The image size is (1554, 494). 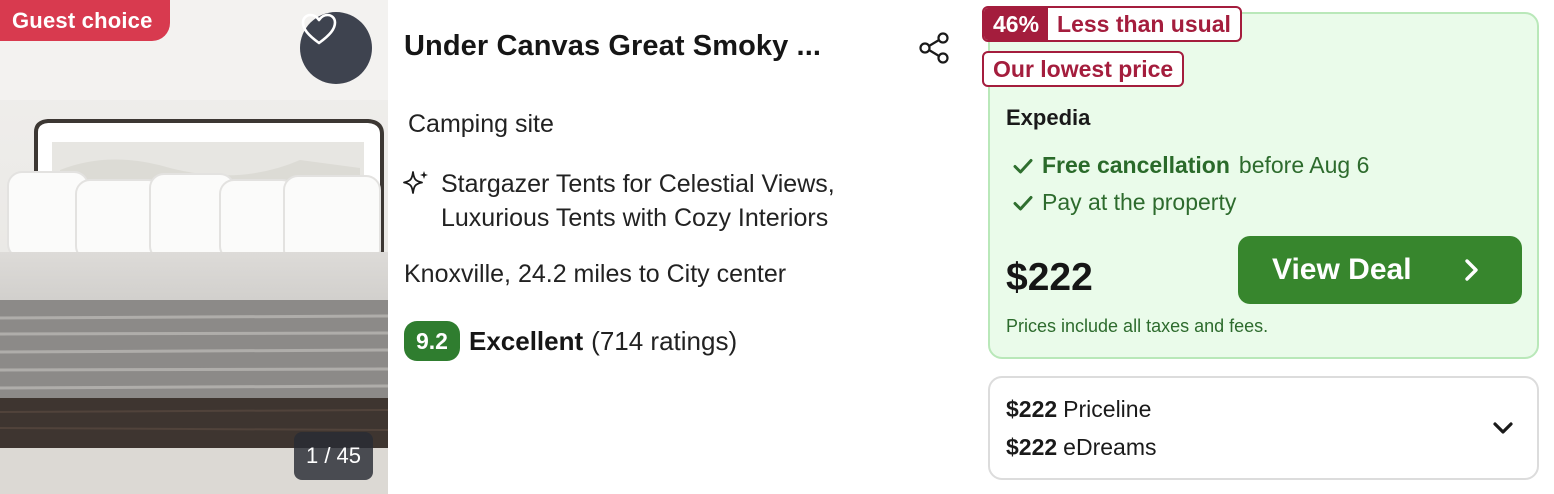 I want to click on rating-summary: 9.2 Excellent (714 ratings), so click(x=570, y=341).